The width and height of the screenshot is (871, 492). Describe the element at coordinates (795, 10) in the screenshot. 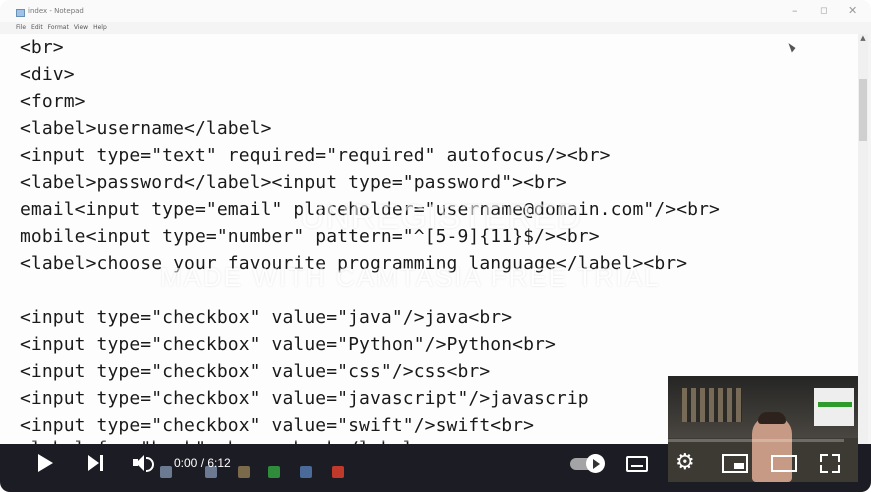

I see `minimize-icon: –` at that location.